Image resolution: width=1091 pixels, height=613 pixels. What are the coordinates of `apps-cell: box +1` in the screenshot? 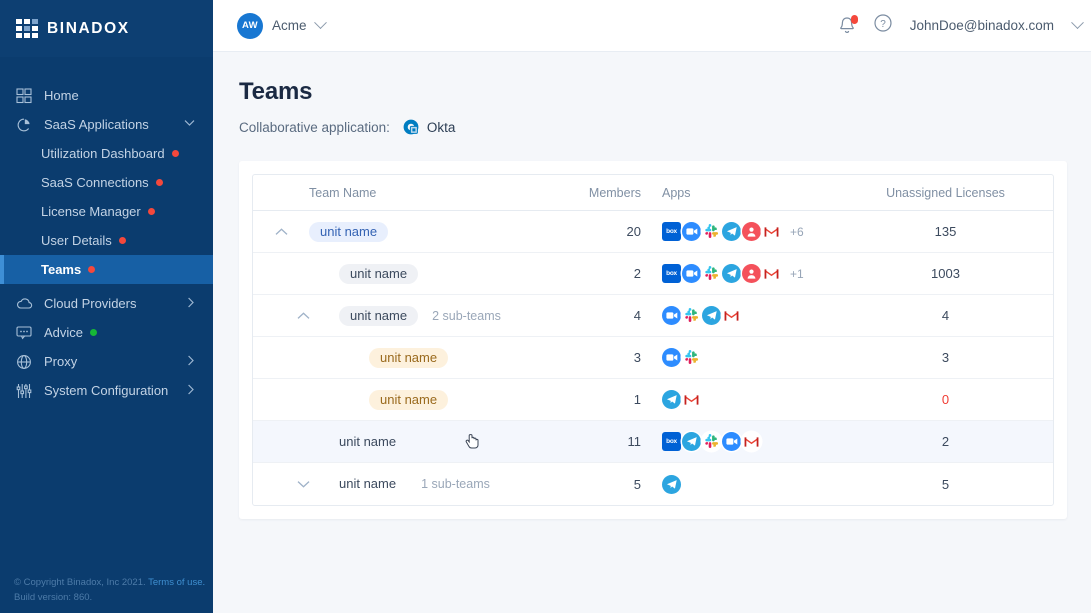 It's located at (745, 273).